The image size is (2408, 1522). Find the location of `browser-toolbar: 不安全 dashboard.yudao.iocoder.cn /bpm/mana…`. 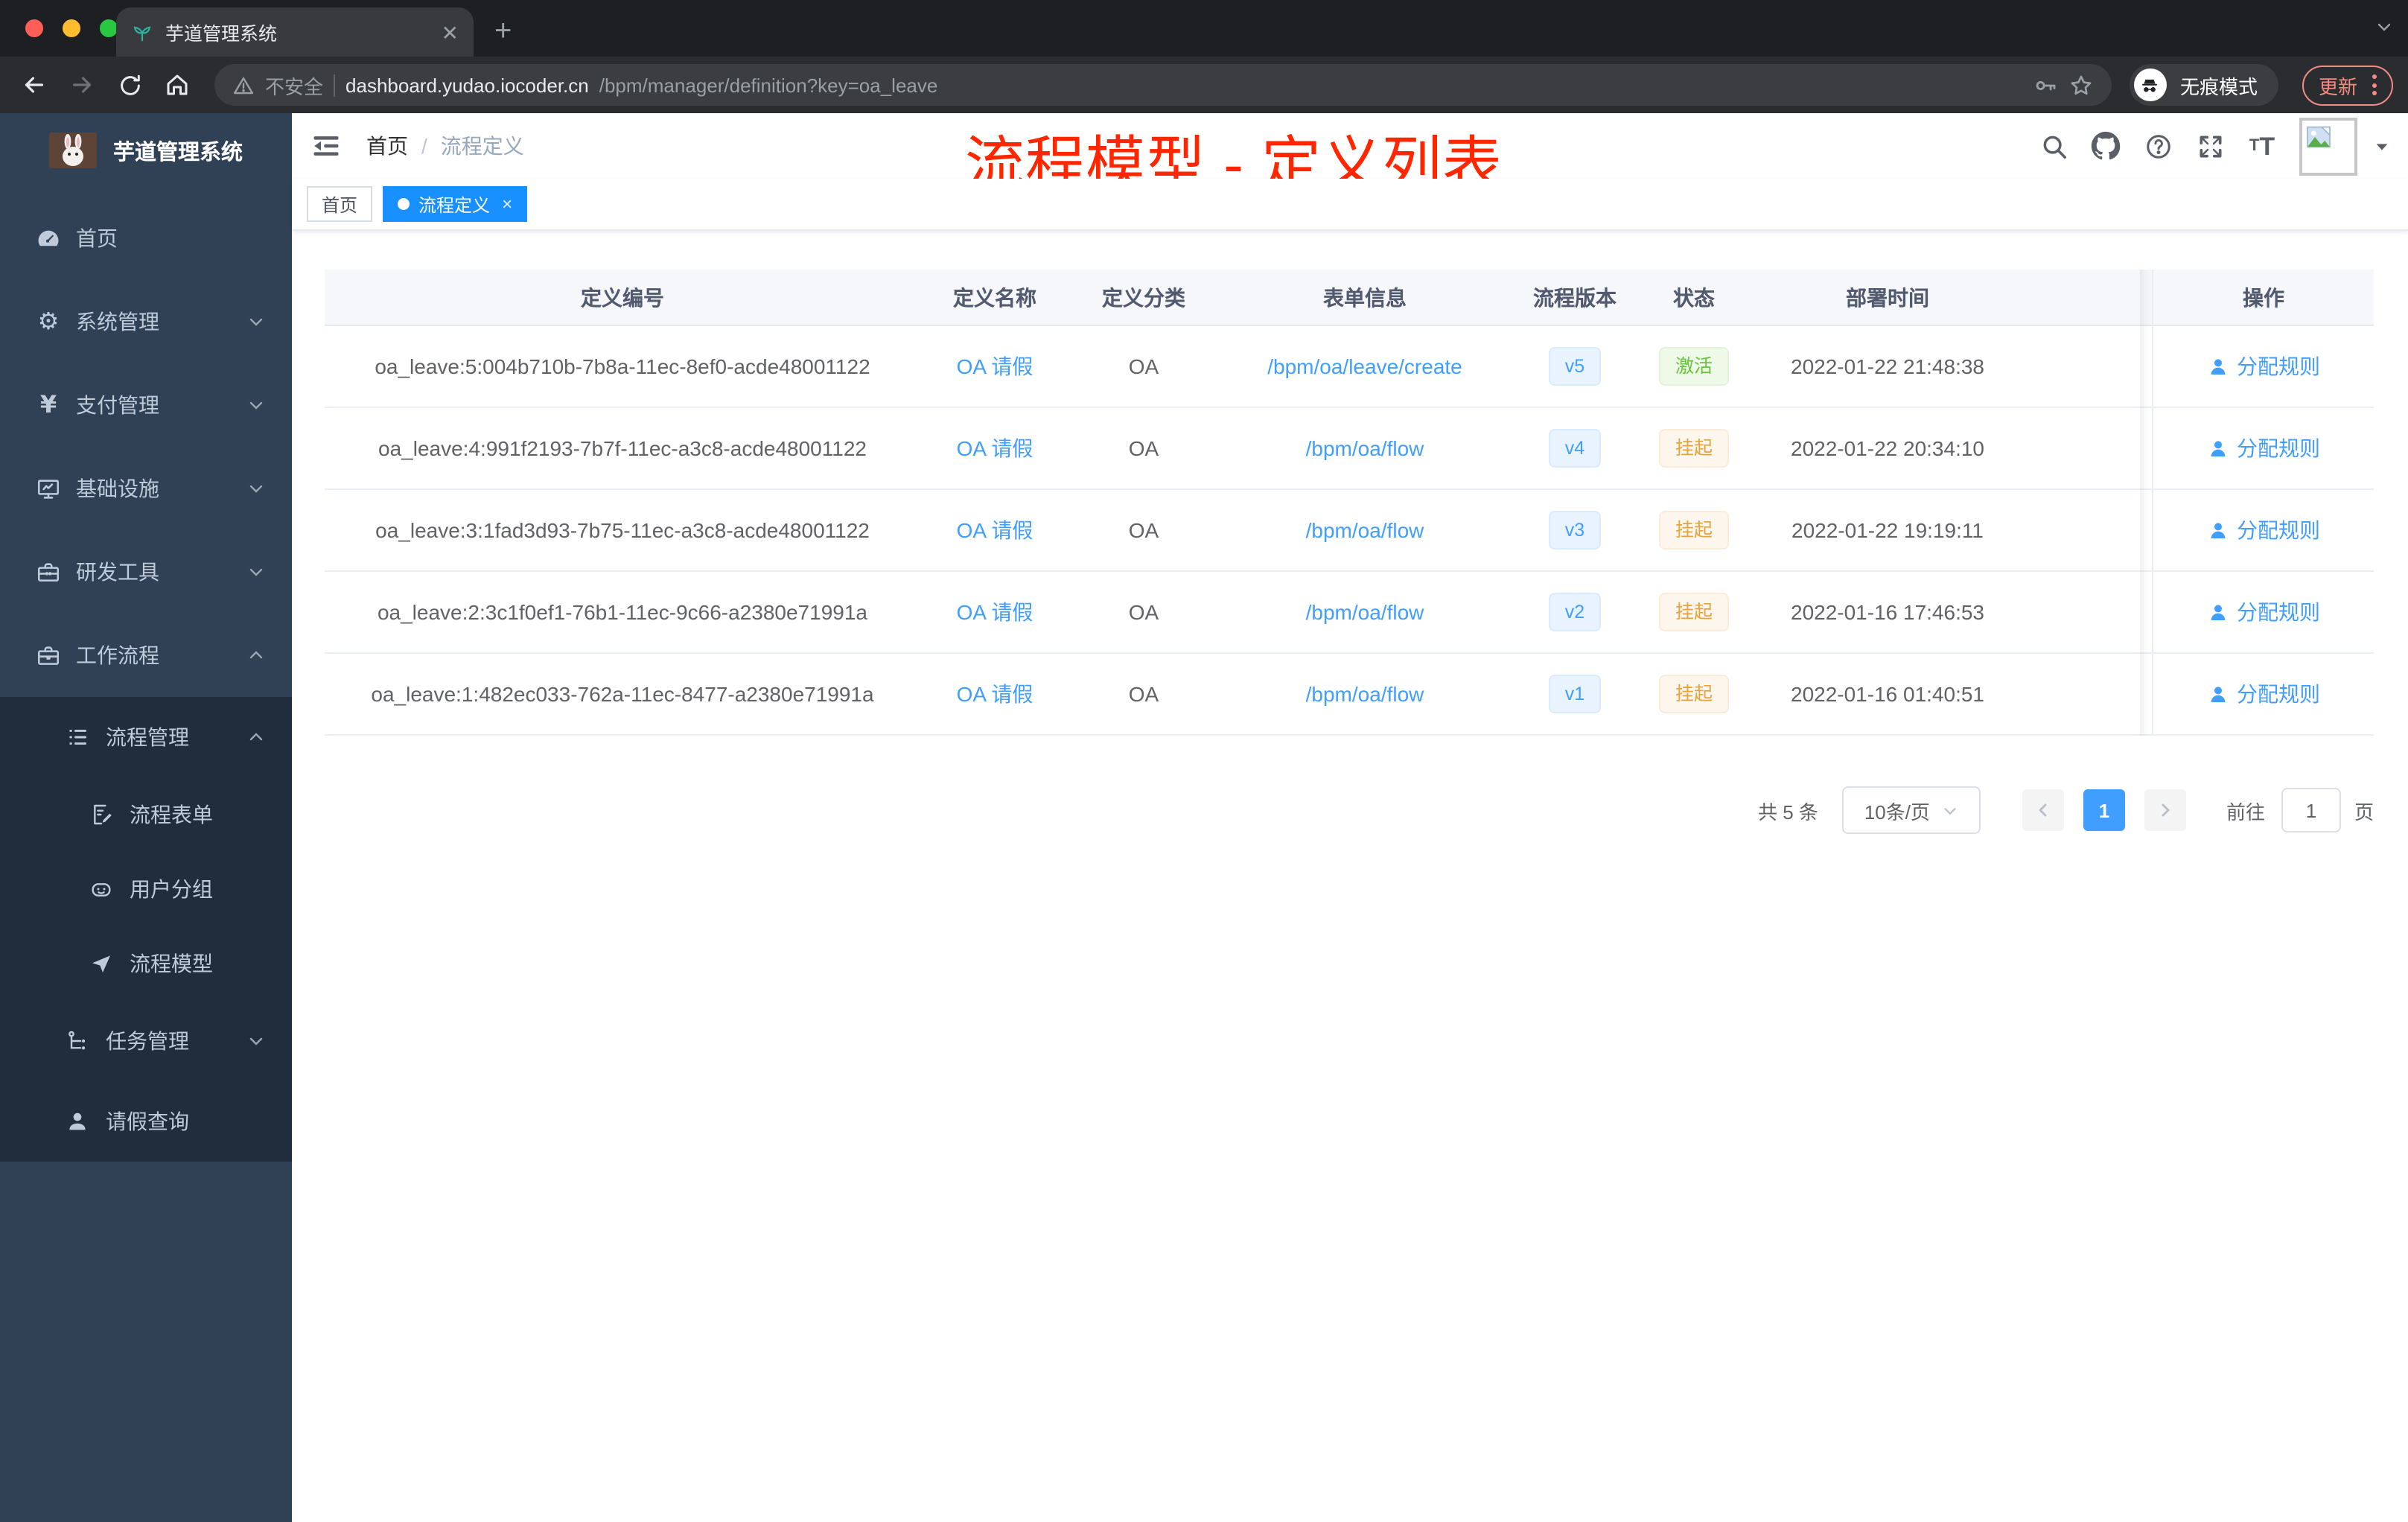

browser-toolbar: 不安全 dashboard.yudao.iocoder.cn /bpm/mana… is located at coordinates (1204, 85).